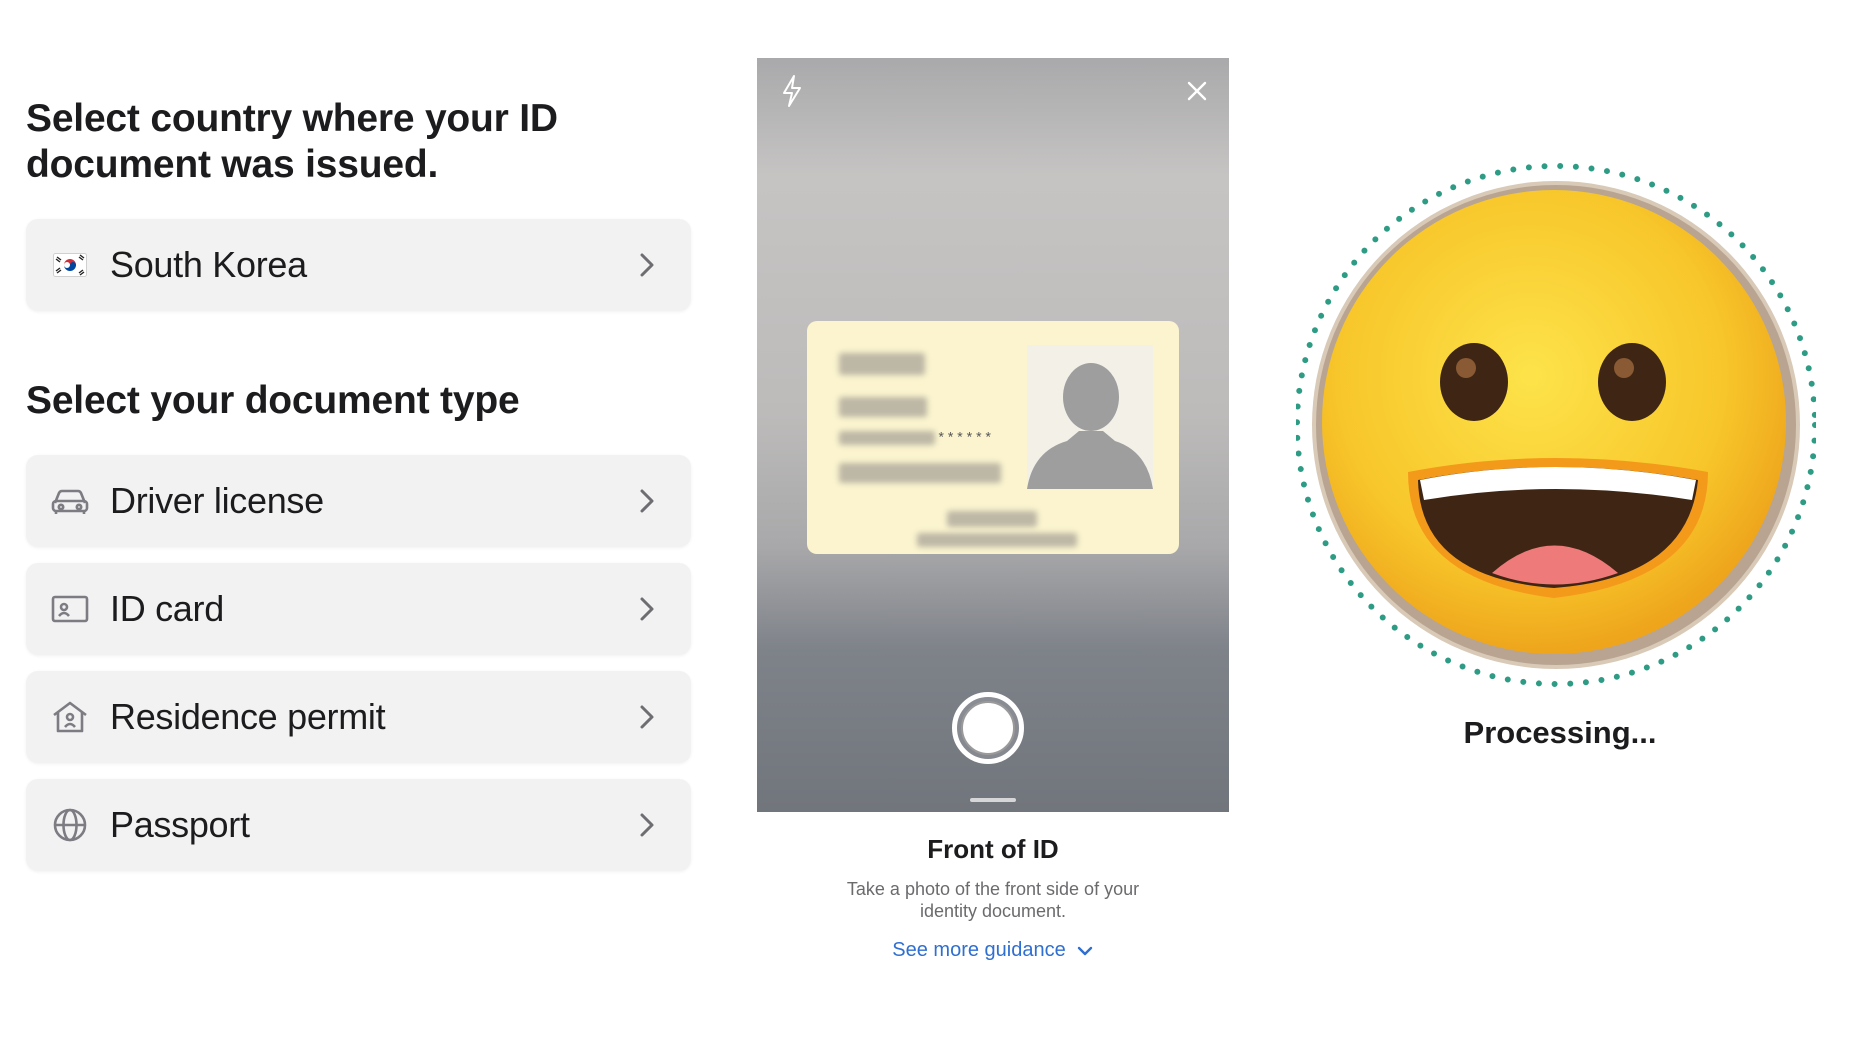 This screenshot has height=1048, width=1849. What do you see at coordinates (358, 609) in the screenshot?
I see `option-id-card: ID card` at bounding box center [358, 609].